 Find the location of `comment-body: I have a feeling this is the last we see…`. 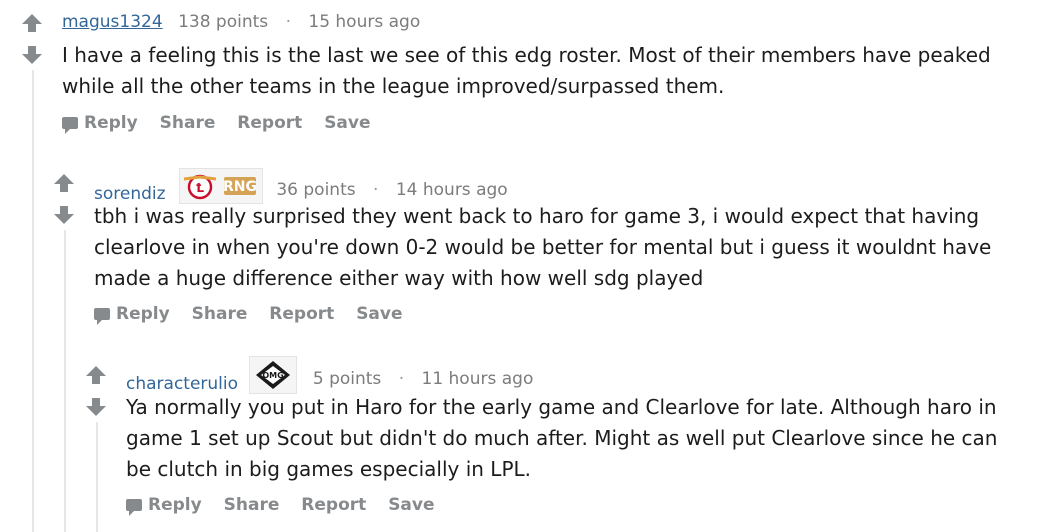

comment-body: I have a feeling this is the last we see… is located at coordinates (526, 70).